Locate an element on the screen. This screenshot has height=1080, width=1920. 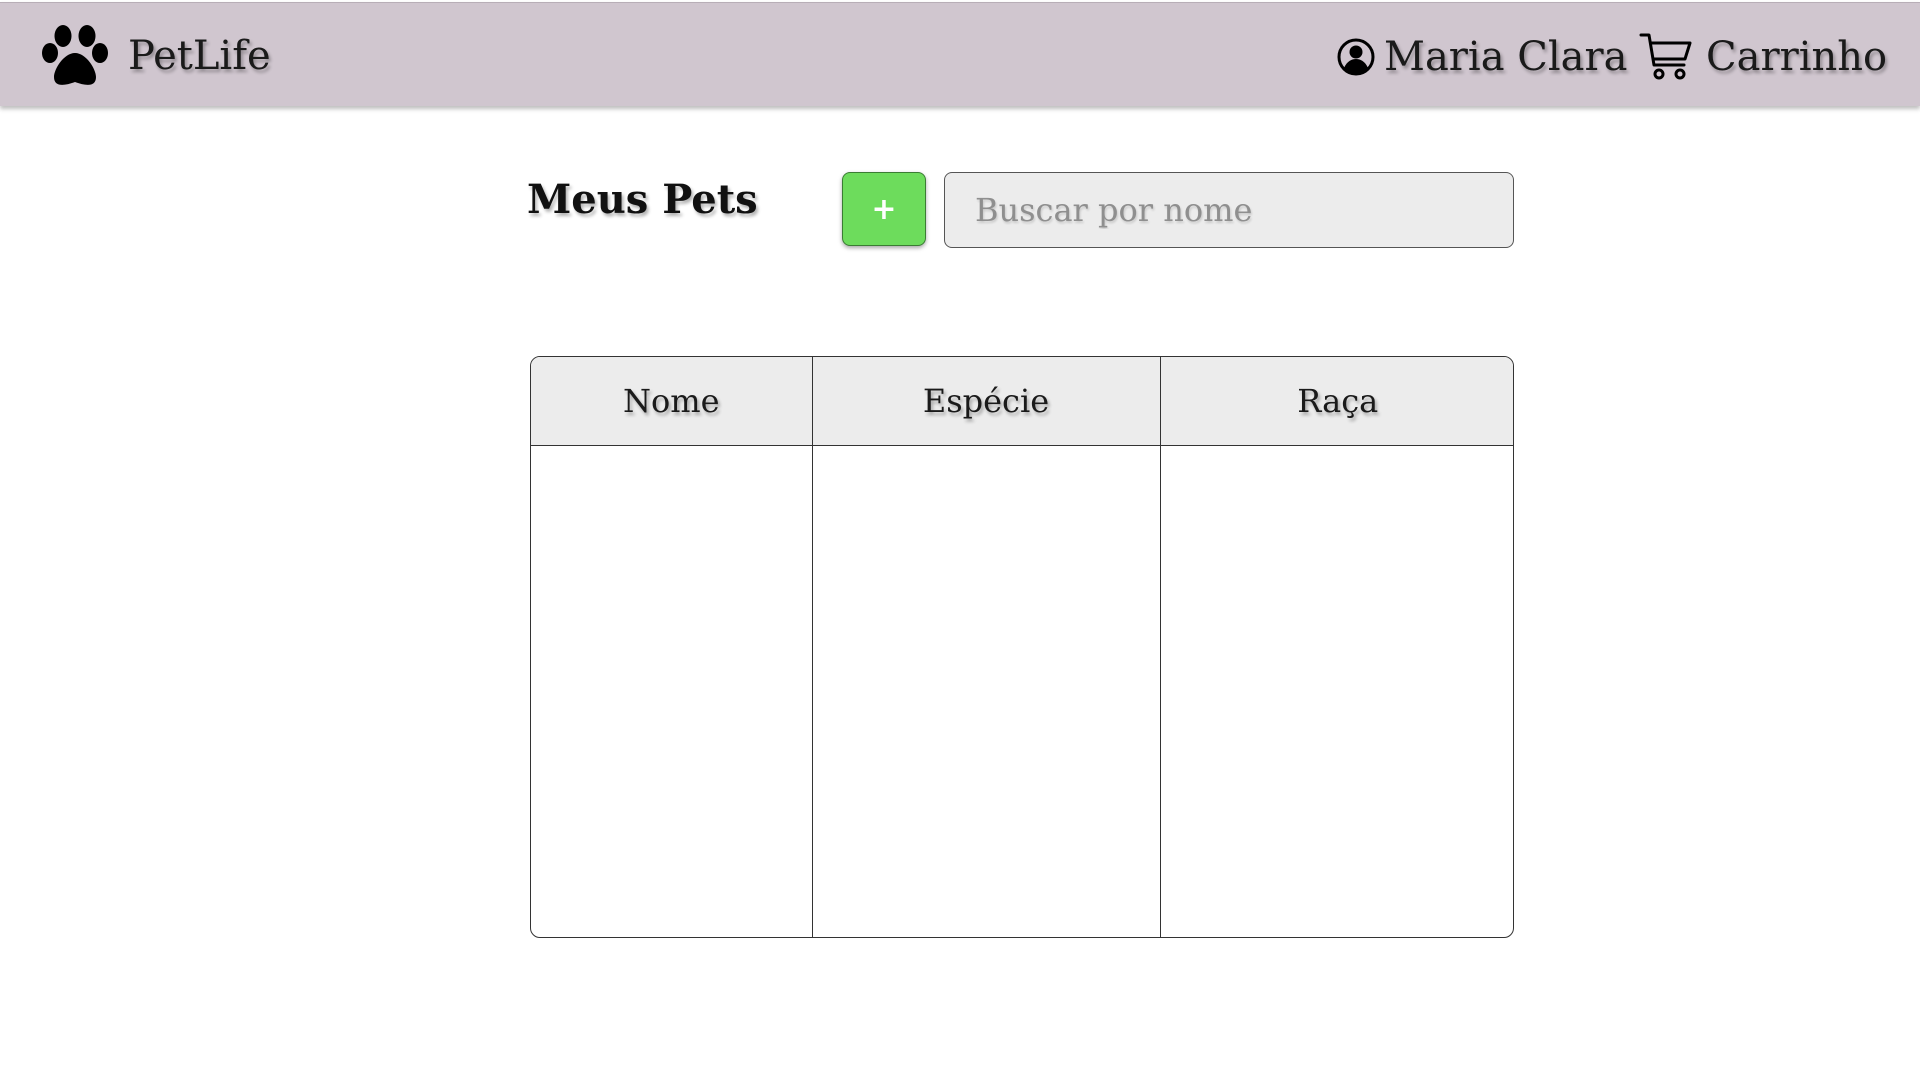
column-header-nome: Nome is located at coordinates (672, 401).